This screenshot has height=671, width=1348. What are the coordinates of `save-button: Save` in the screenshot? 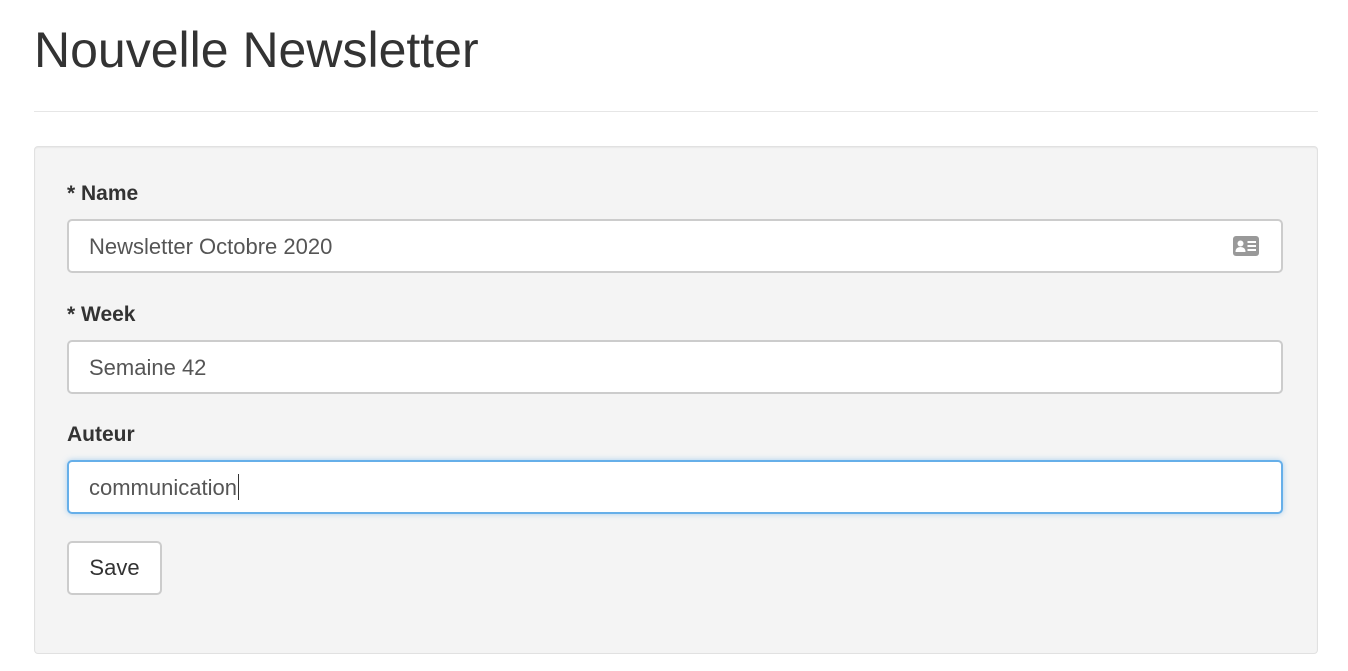 It's located at (114, 568).